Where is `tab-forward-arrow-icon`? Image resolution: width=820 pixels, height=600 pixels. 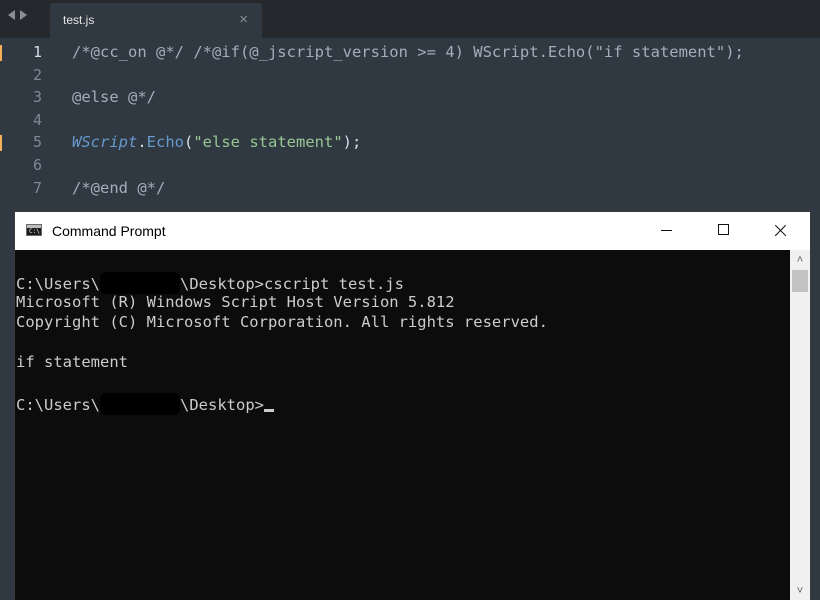
tab-forward-arrow-icon is located at coordinates (23, 15).